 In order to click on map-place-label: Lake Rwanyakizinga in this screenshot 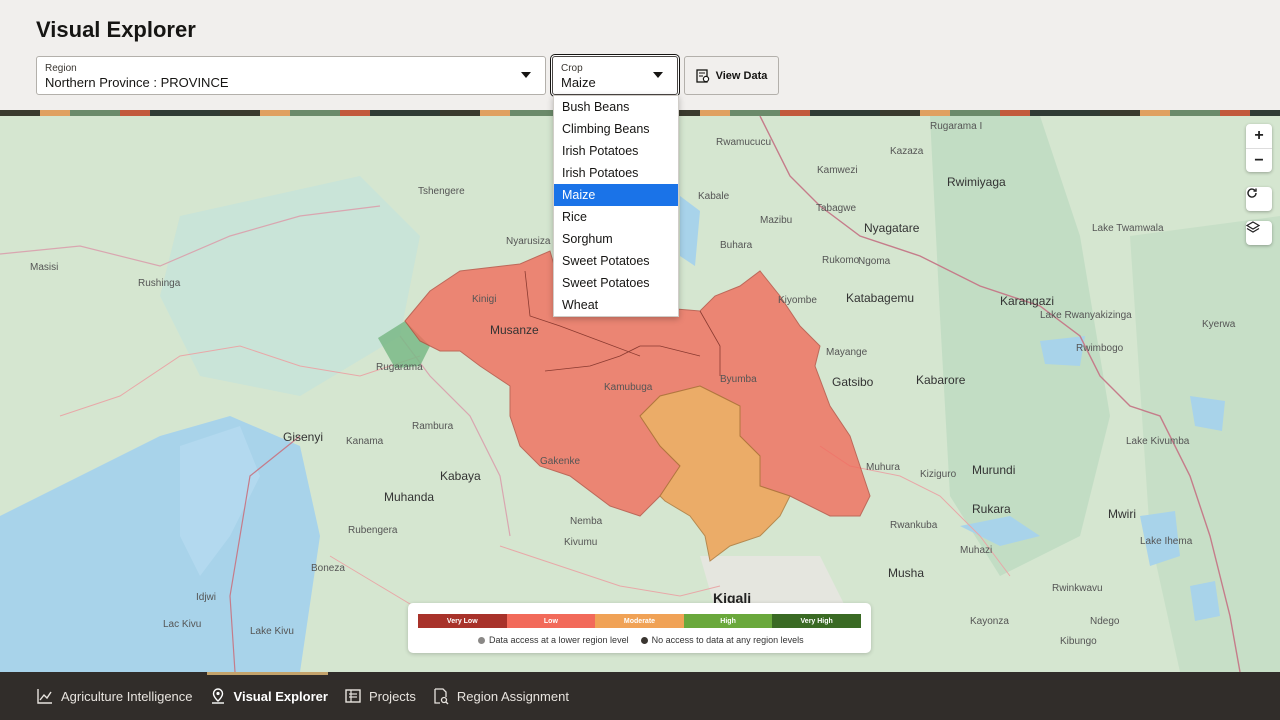, I will do `click(1086, 315)`.